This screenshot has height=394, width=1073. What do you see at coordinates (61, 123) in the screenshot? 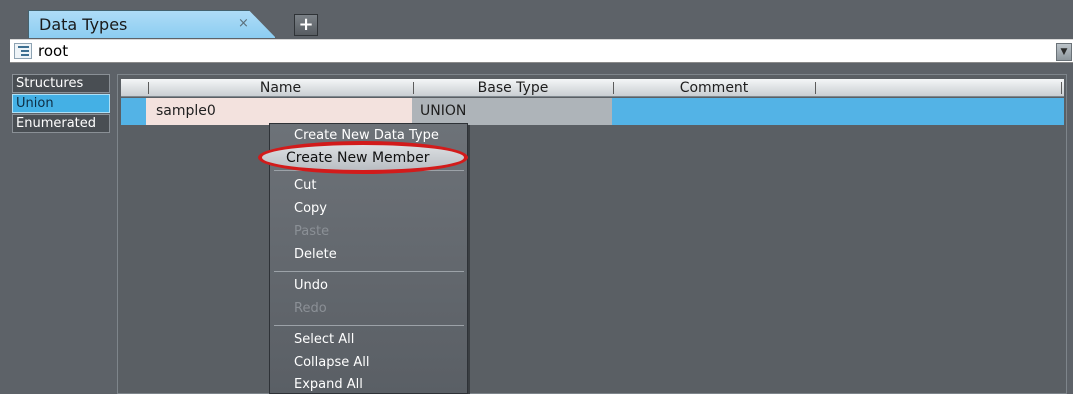
I see `category-enumerated: Enumerated` at bounding box center [61, 123].